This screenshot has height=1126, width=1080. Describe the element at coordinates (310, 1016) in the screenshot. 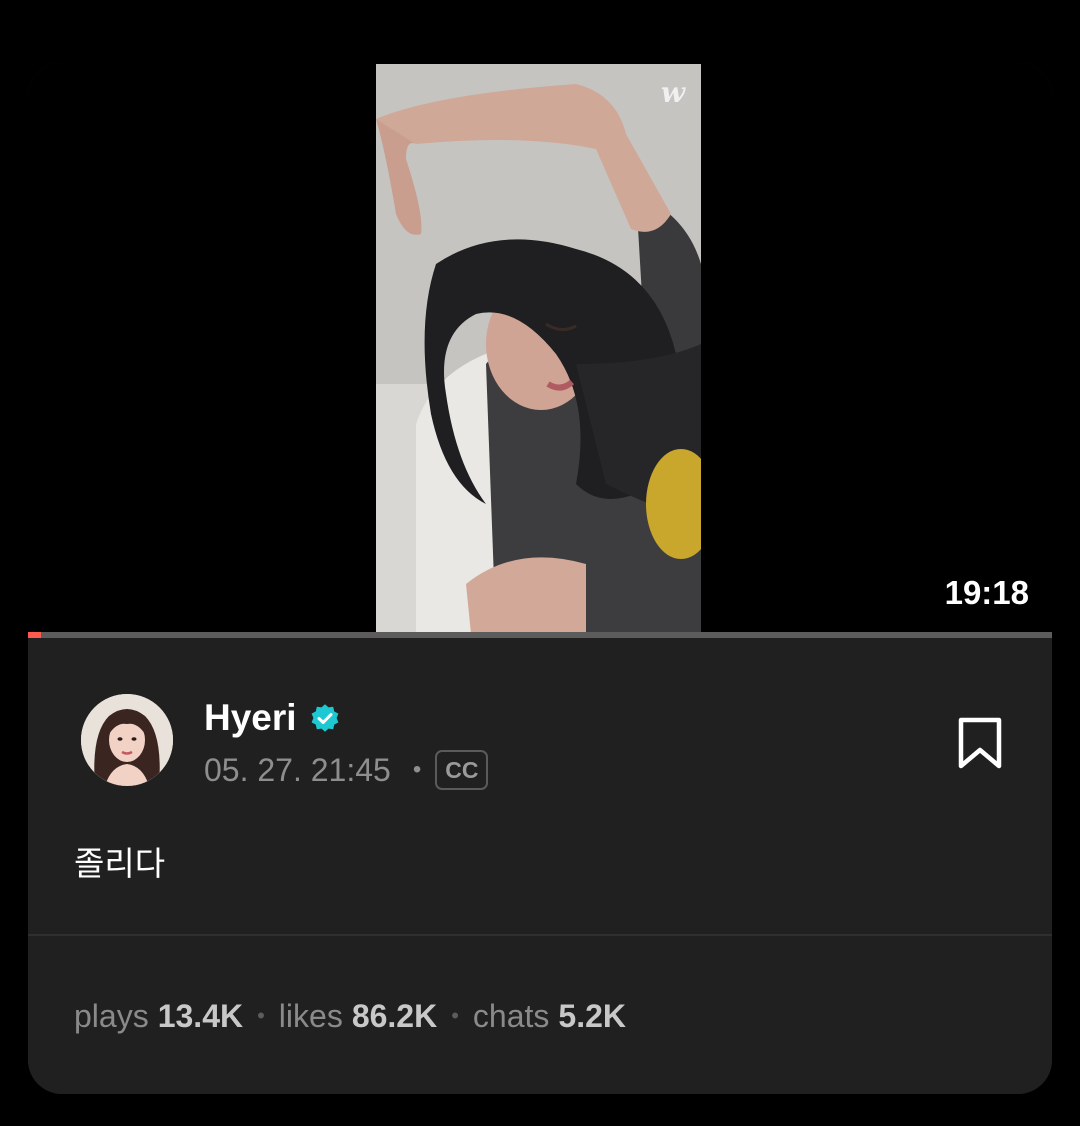

I see `likes-label: likes` at that location.